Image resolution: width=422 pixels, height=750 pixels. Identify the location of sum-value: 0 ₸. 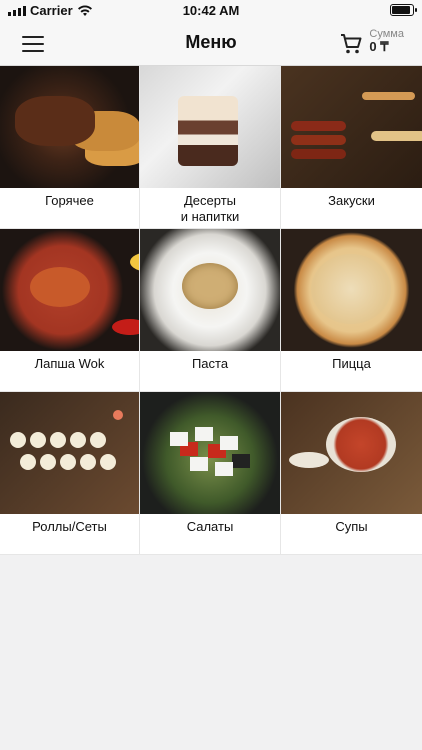
(379, 47).